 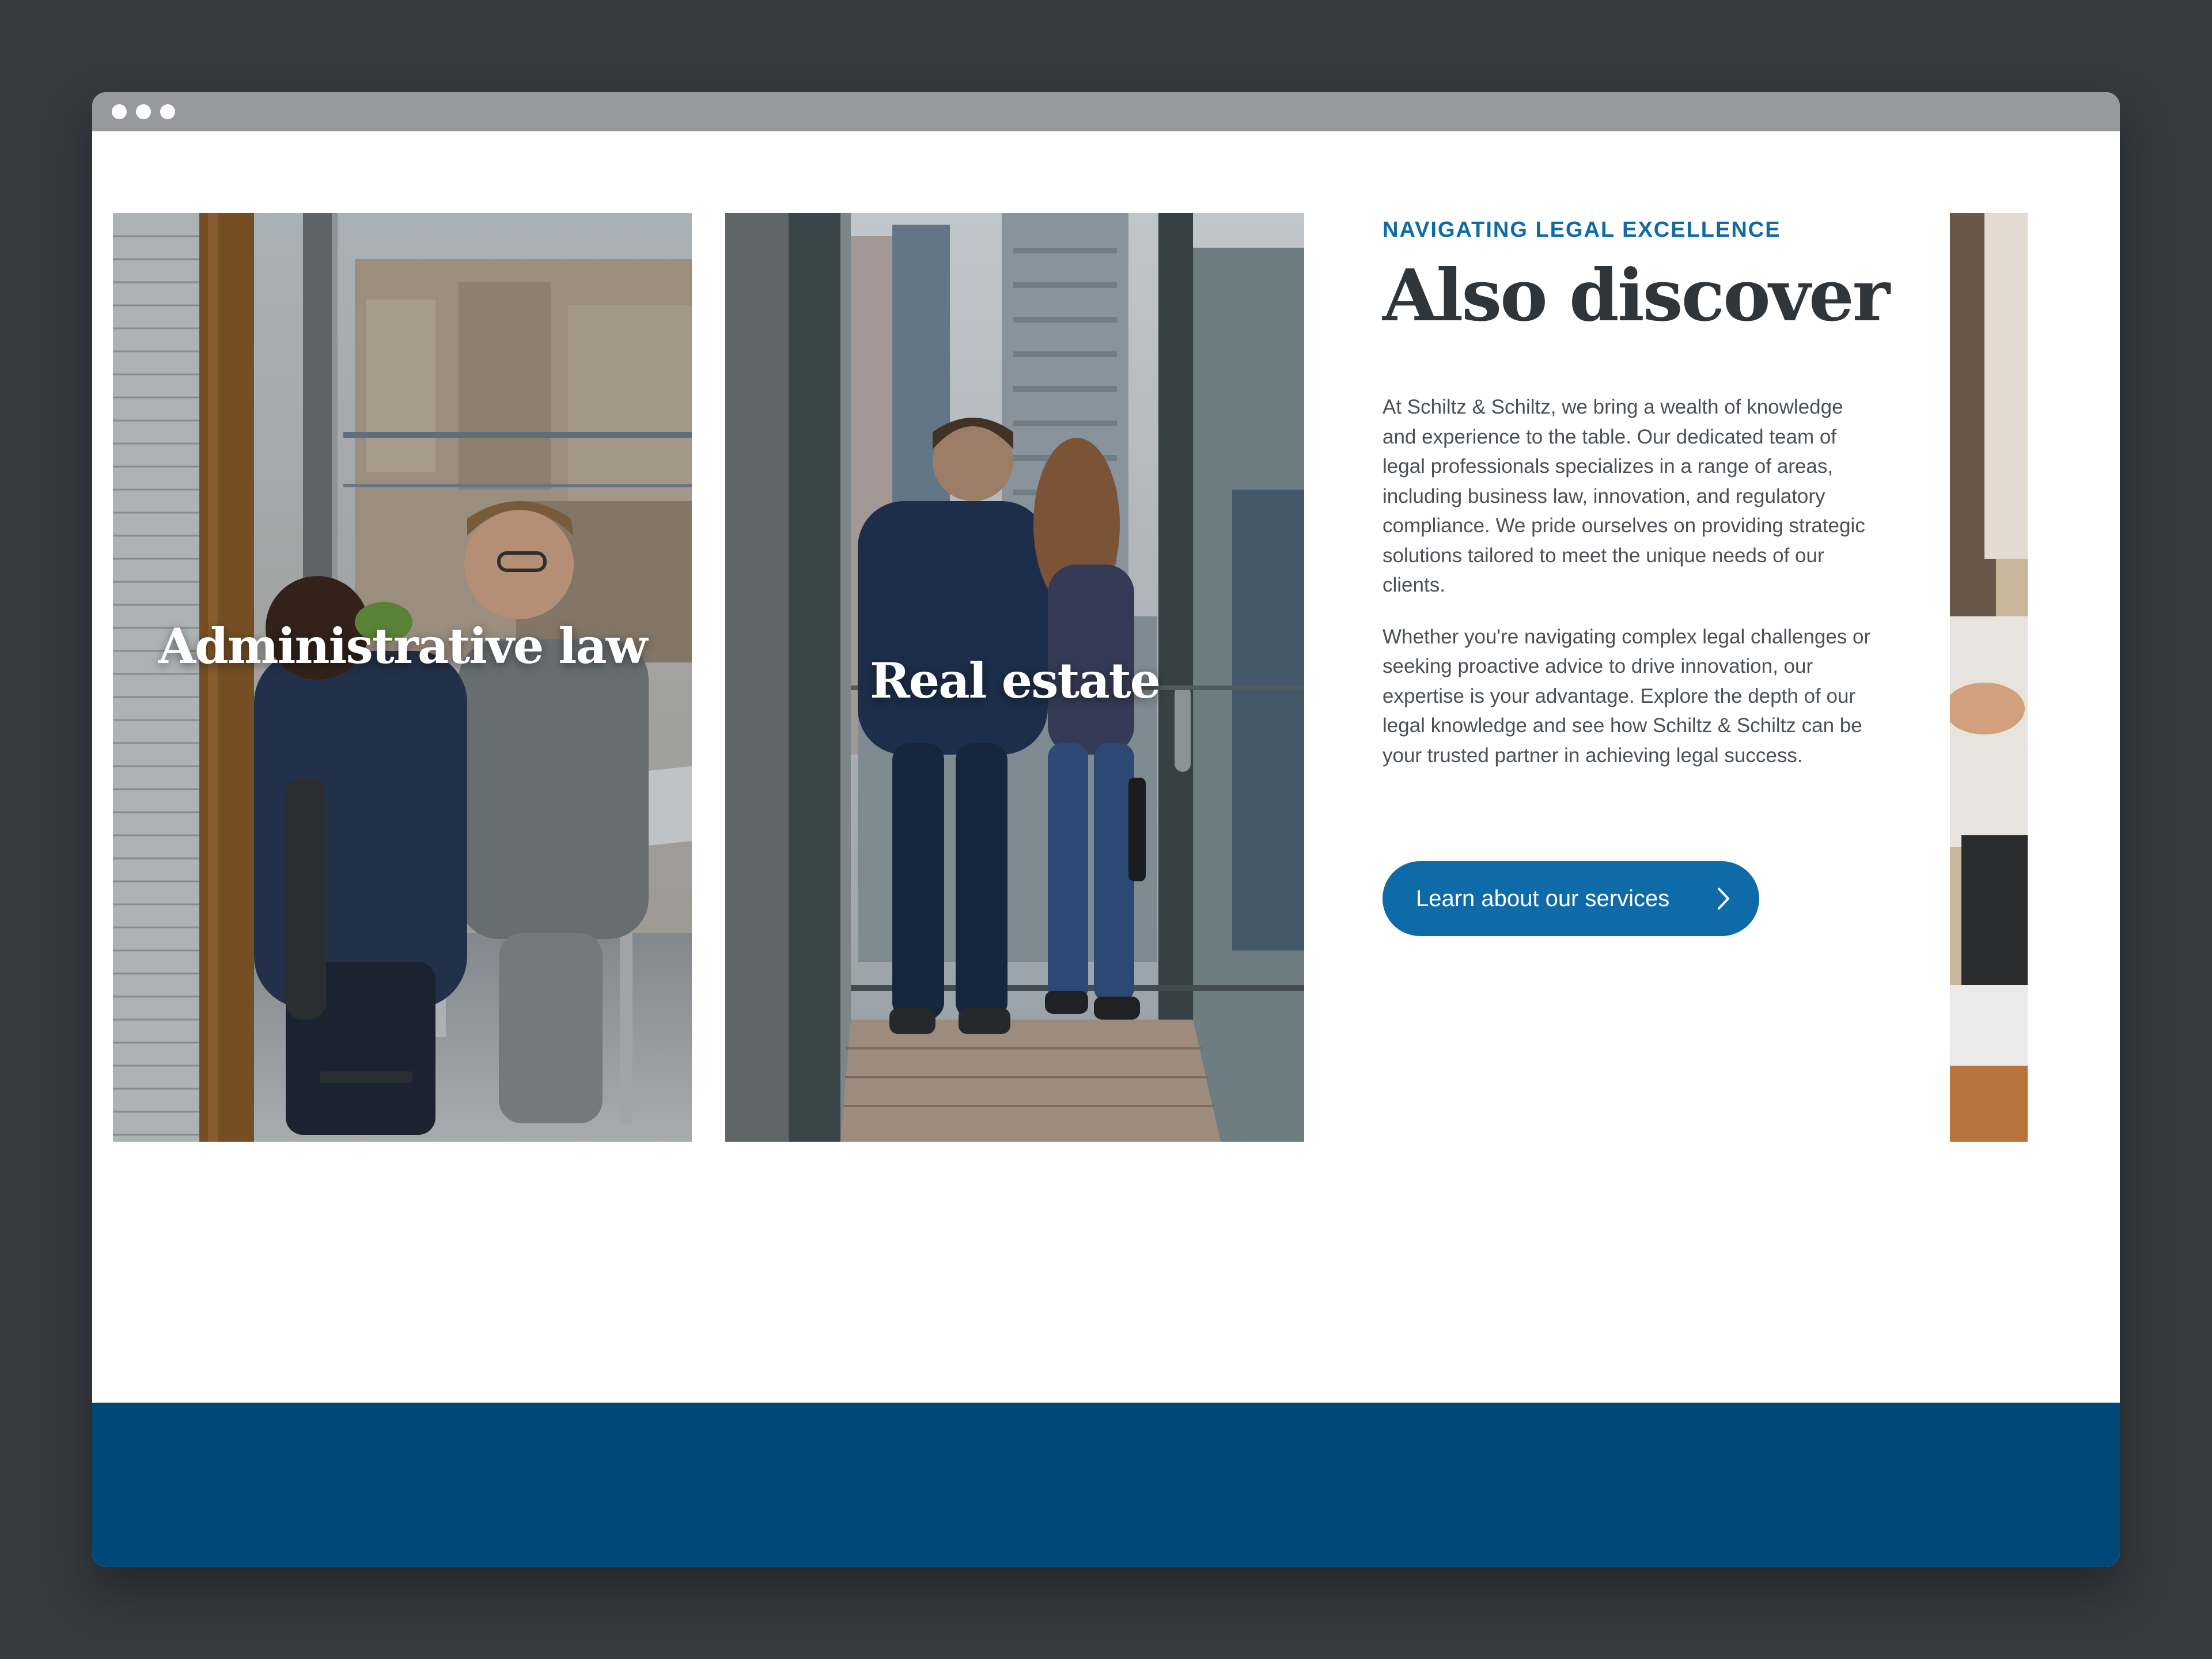 What do you see at coordinates (1543, 898) in the screenshot?
I see `button-label: Learn about our services` at bounding box center [1543, 898].